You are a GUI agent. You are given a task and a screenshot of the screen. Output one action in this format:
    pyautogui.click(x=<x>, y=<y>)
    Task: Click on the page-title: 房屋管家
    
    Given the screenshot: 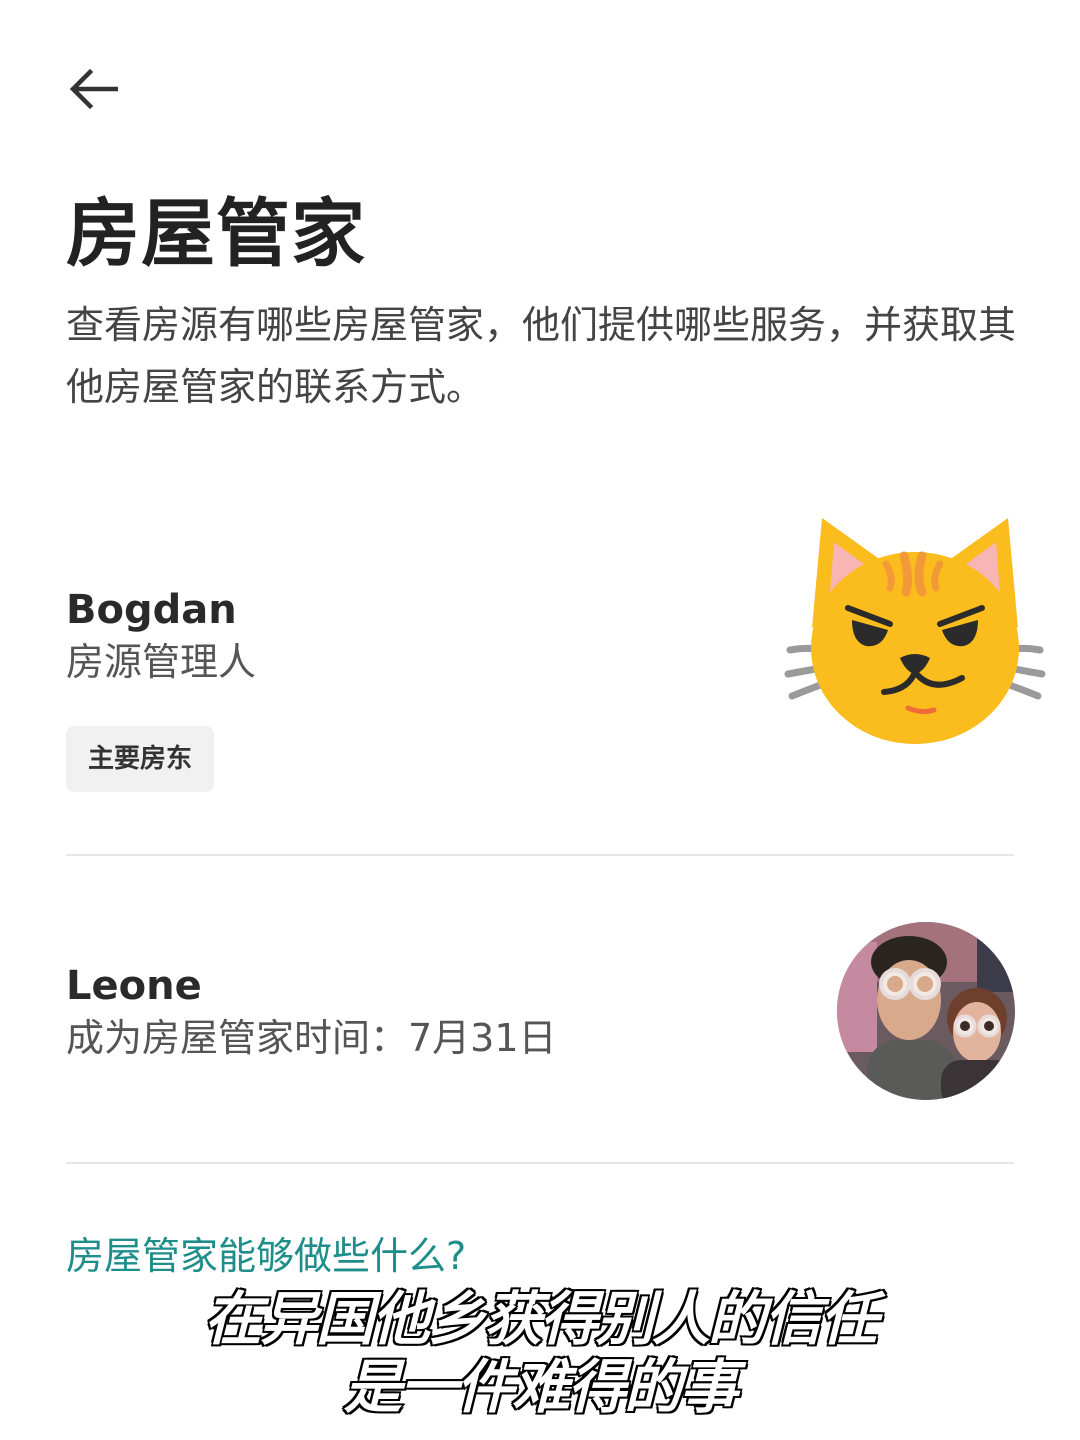 What is the action you would take?
    pyautogui.click(x=216, y=234)
    